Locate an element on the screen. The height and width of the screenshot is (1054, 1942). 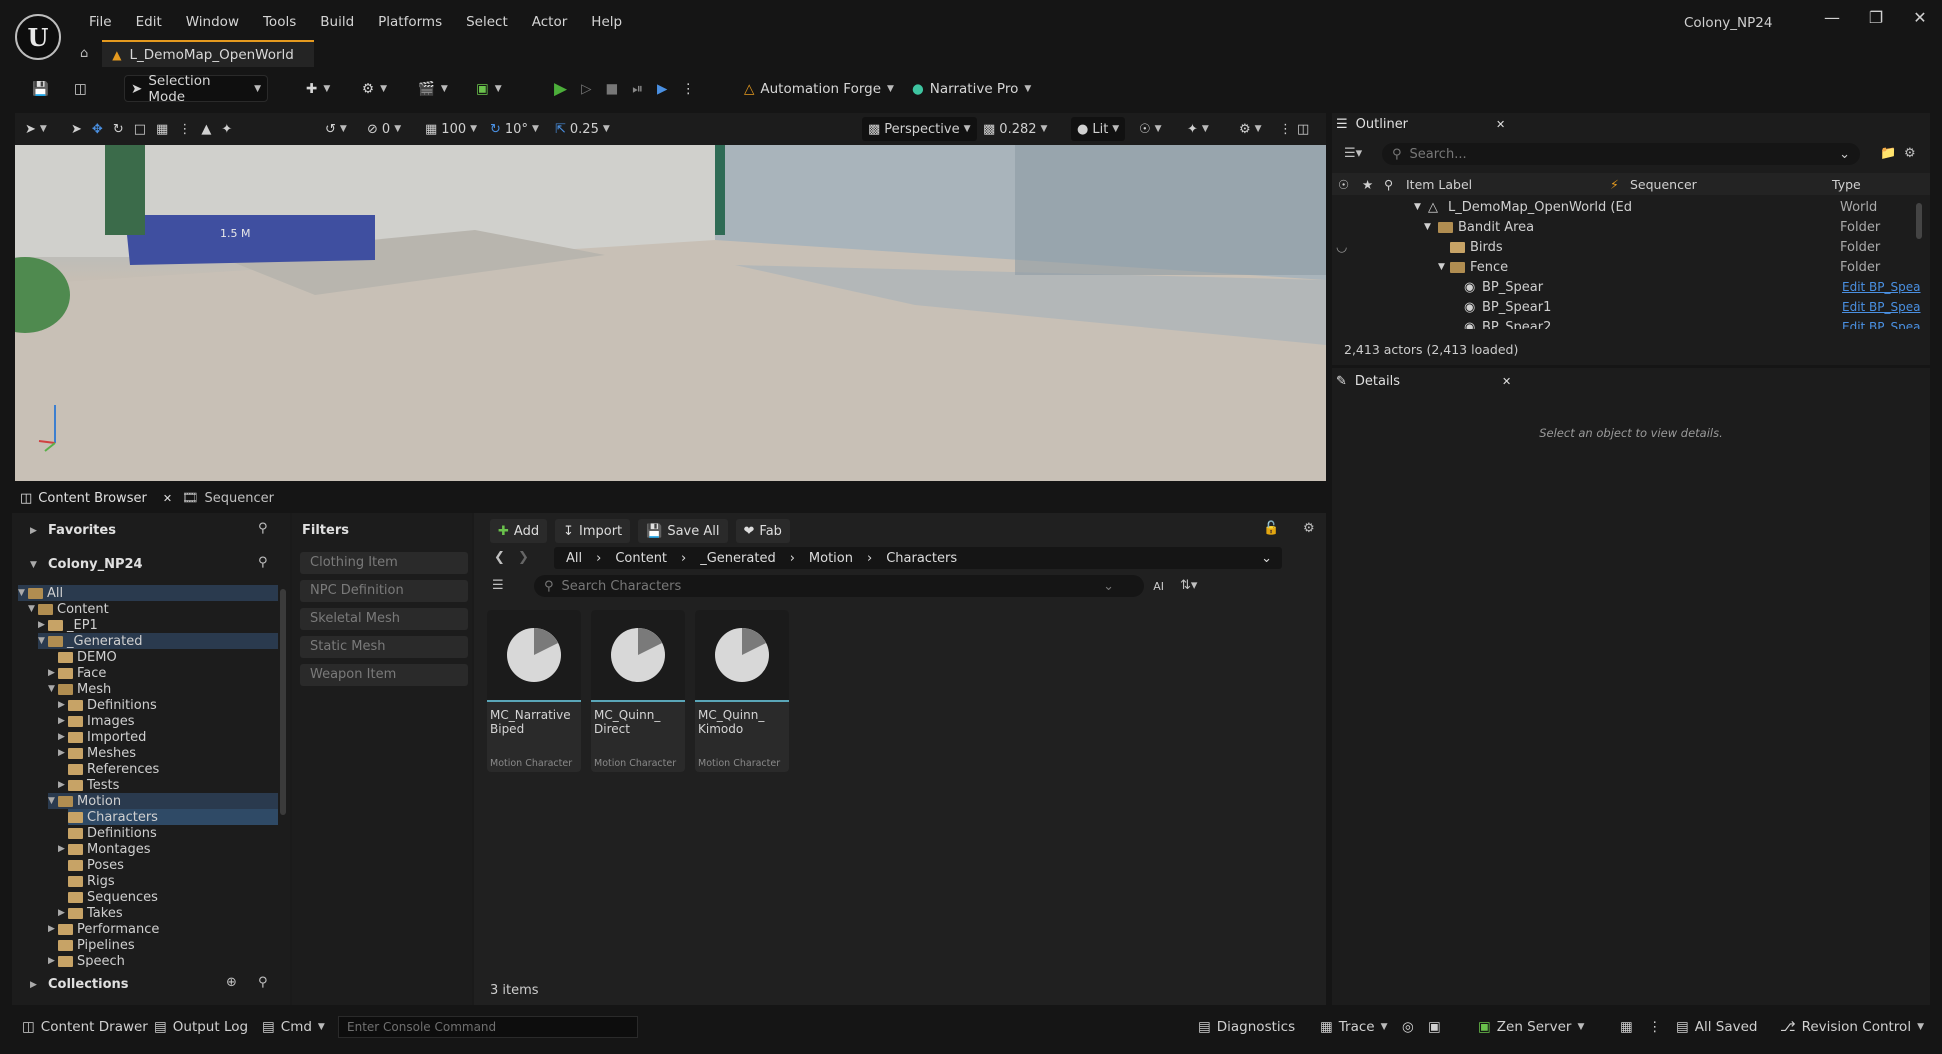
eye-icon: ☉ is located at coordinates (1343, 184).